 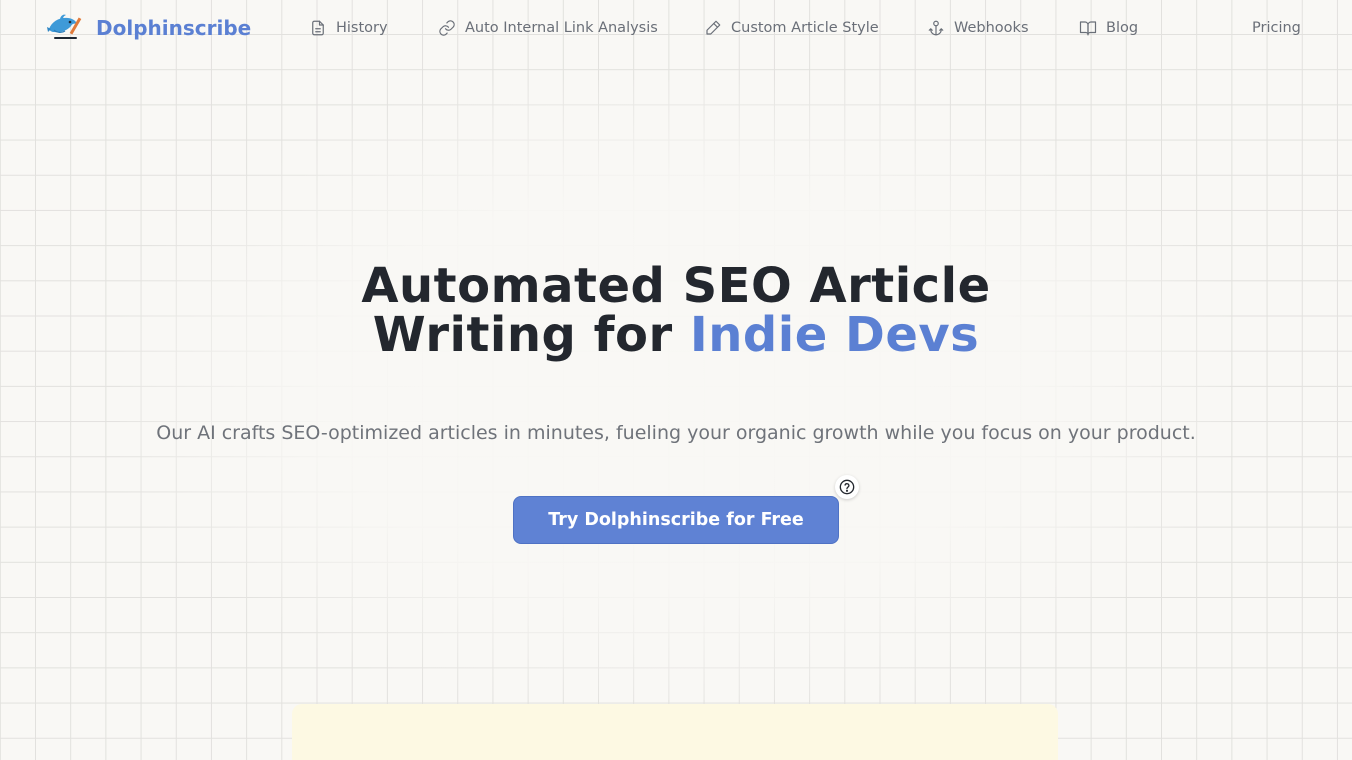 I want to click on book-open-icon, so click(x=1088, y=28).